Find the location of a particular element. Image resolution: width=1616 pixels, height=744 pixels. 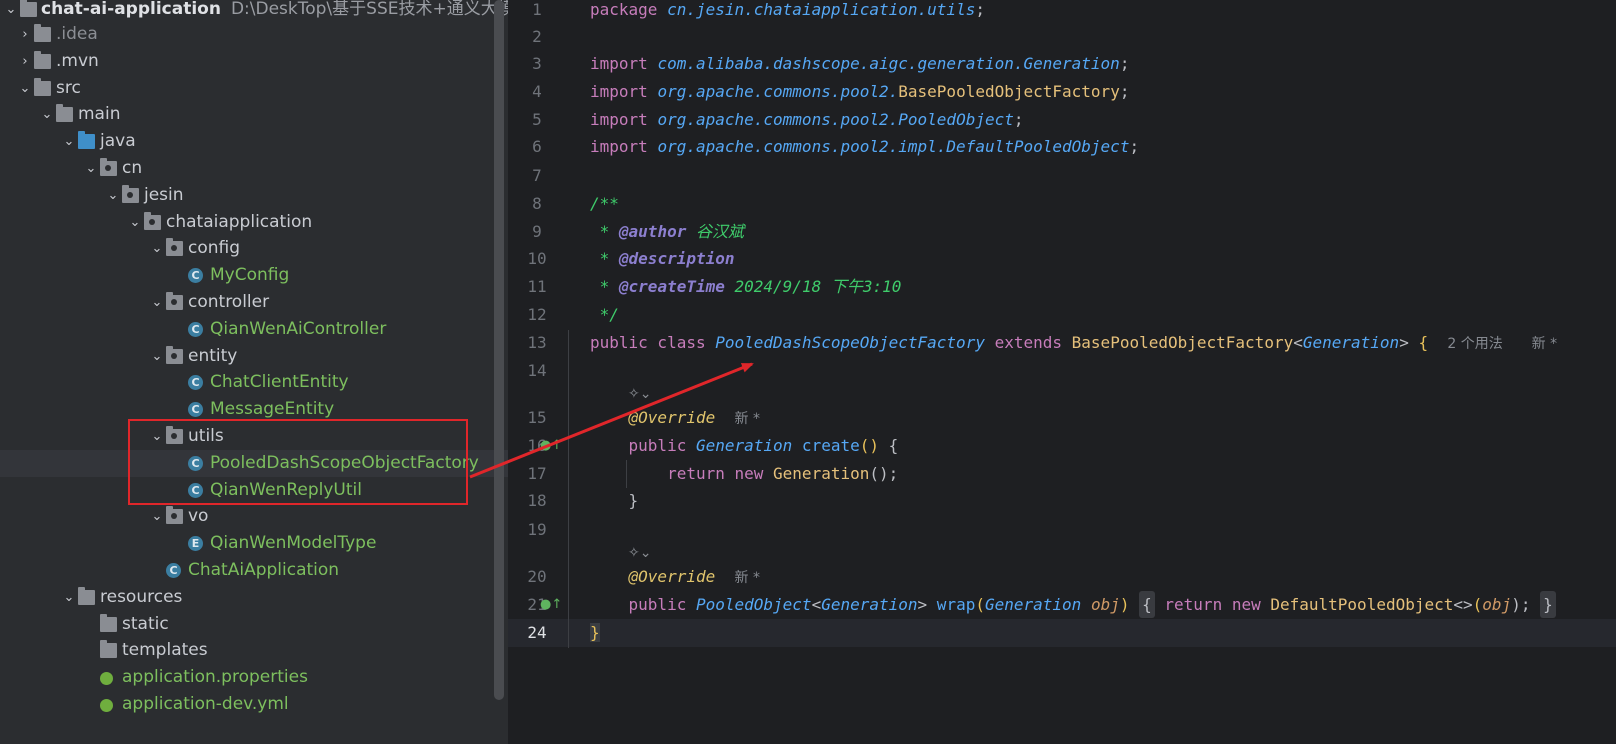

tree-row: application.properties is located at coordinates (254, 677).